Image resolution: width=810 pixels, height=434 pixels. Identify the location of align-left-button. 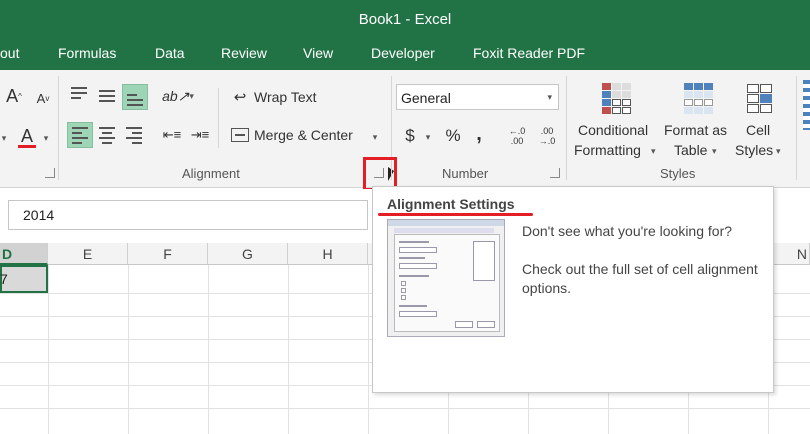
(80, 135).